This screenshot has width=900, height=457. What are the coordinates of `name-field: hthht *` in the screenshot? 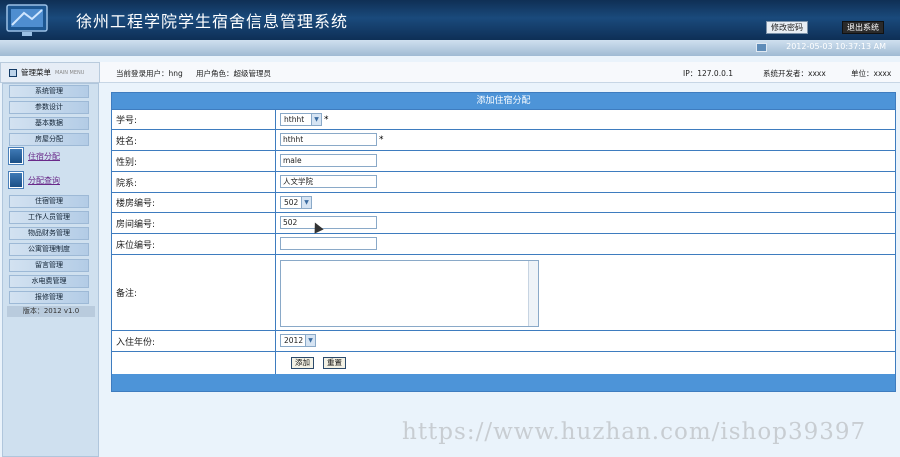 It's located at (332, 139).